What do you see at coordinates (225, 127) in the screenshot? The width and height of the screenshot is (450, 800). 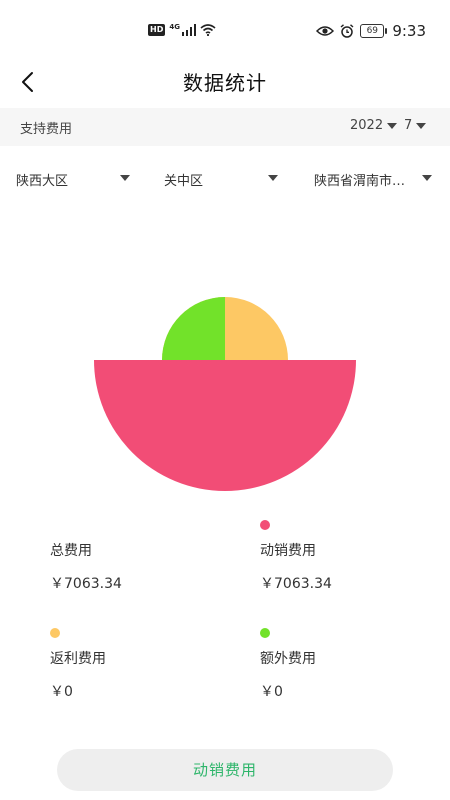 I see `filter-bar: 支持费用 2022 7` at bounding box center [225, 127].